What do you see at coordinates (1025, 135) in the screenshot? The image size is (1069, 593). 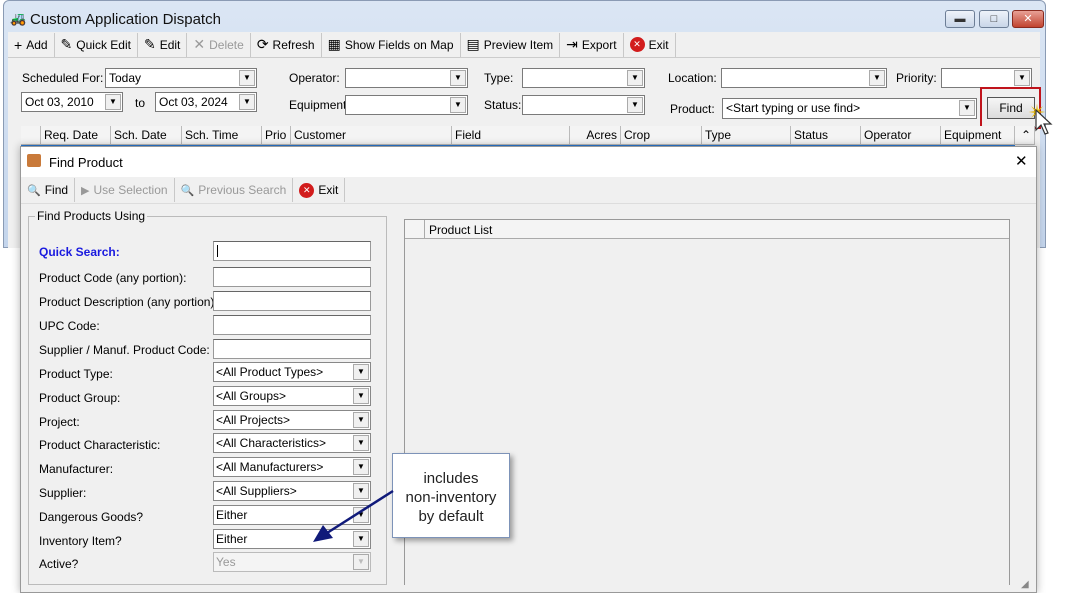 I see `scroll-up-button: ⌃` at bounding box center [1025, 135].